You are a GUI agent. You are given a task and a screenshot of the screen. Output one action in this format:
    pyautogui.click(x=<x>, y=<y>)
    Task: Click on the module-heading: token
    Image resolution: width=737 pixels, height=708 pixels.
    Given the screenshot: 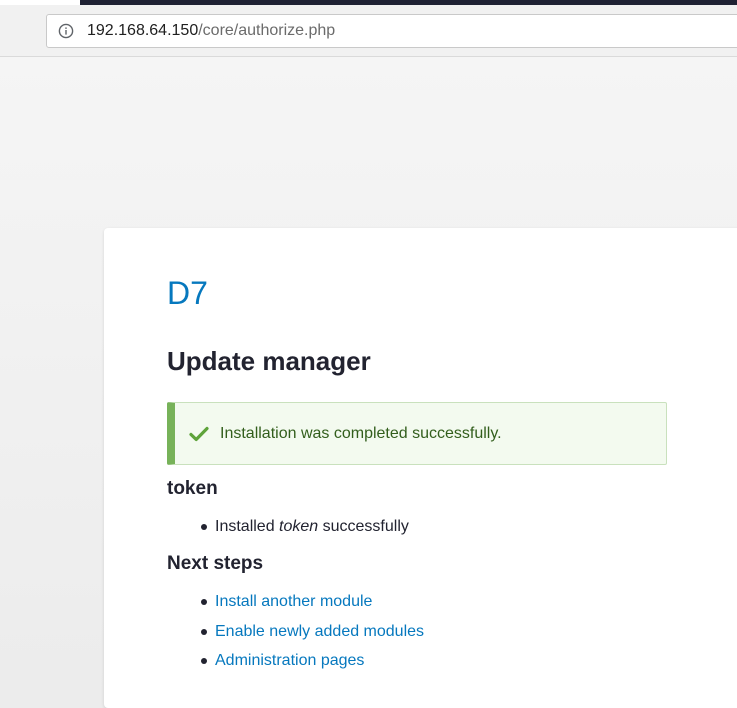 What is the action you would take?
    pyautogui.click(x=192, y=488)
    